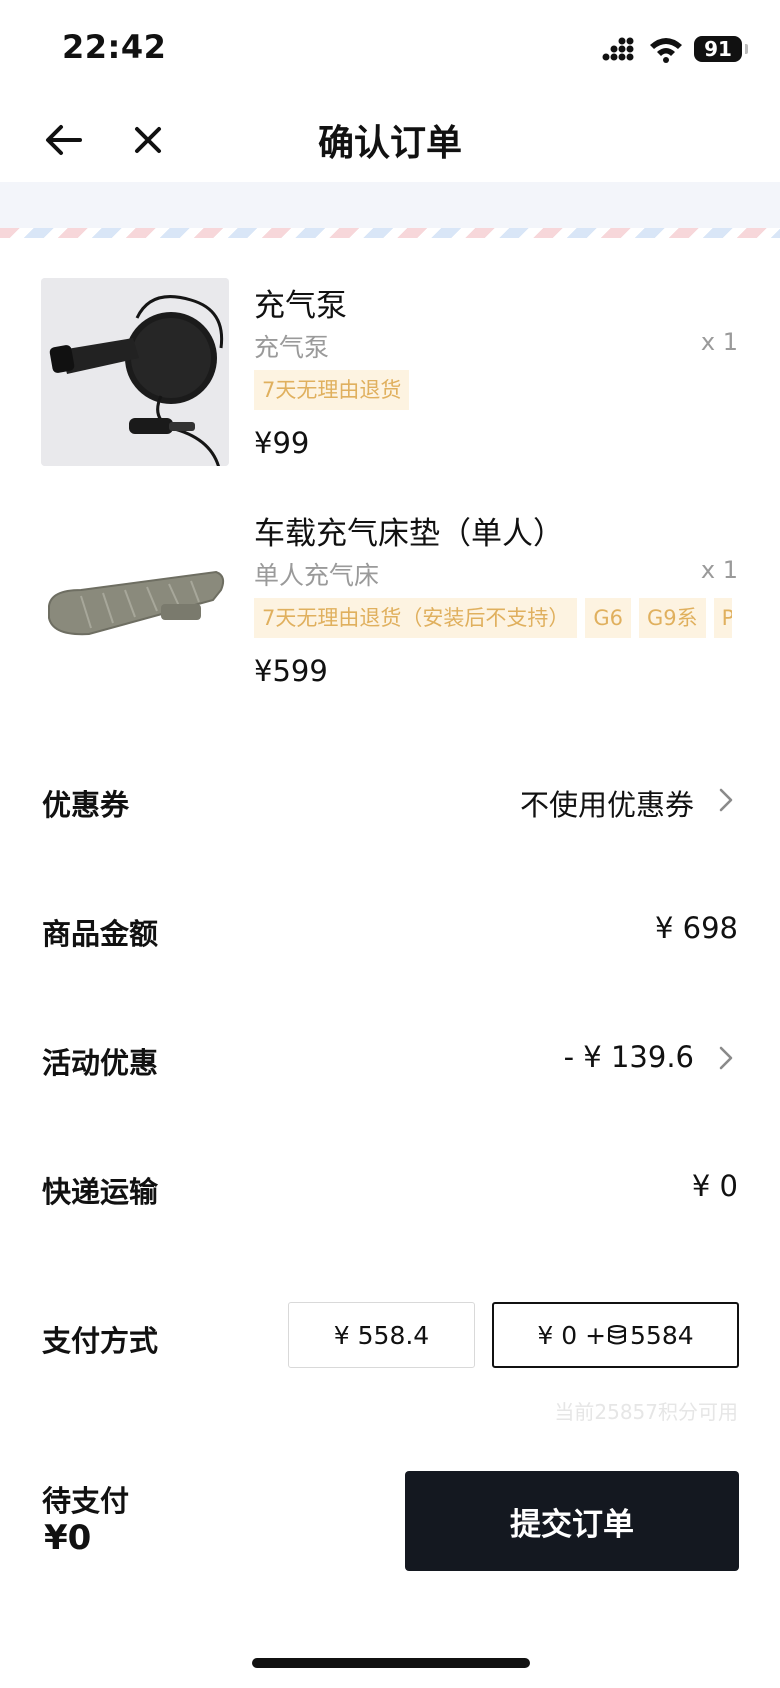 The height and width of the screenshot is (1688, 780). Describe the element at coordinates (666, 50) in the screenshot. I see `wifi-icon` at that location.